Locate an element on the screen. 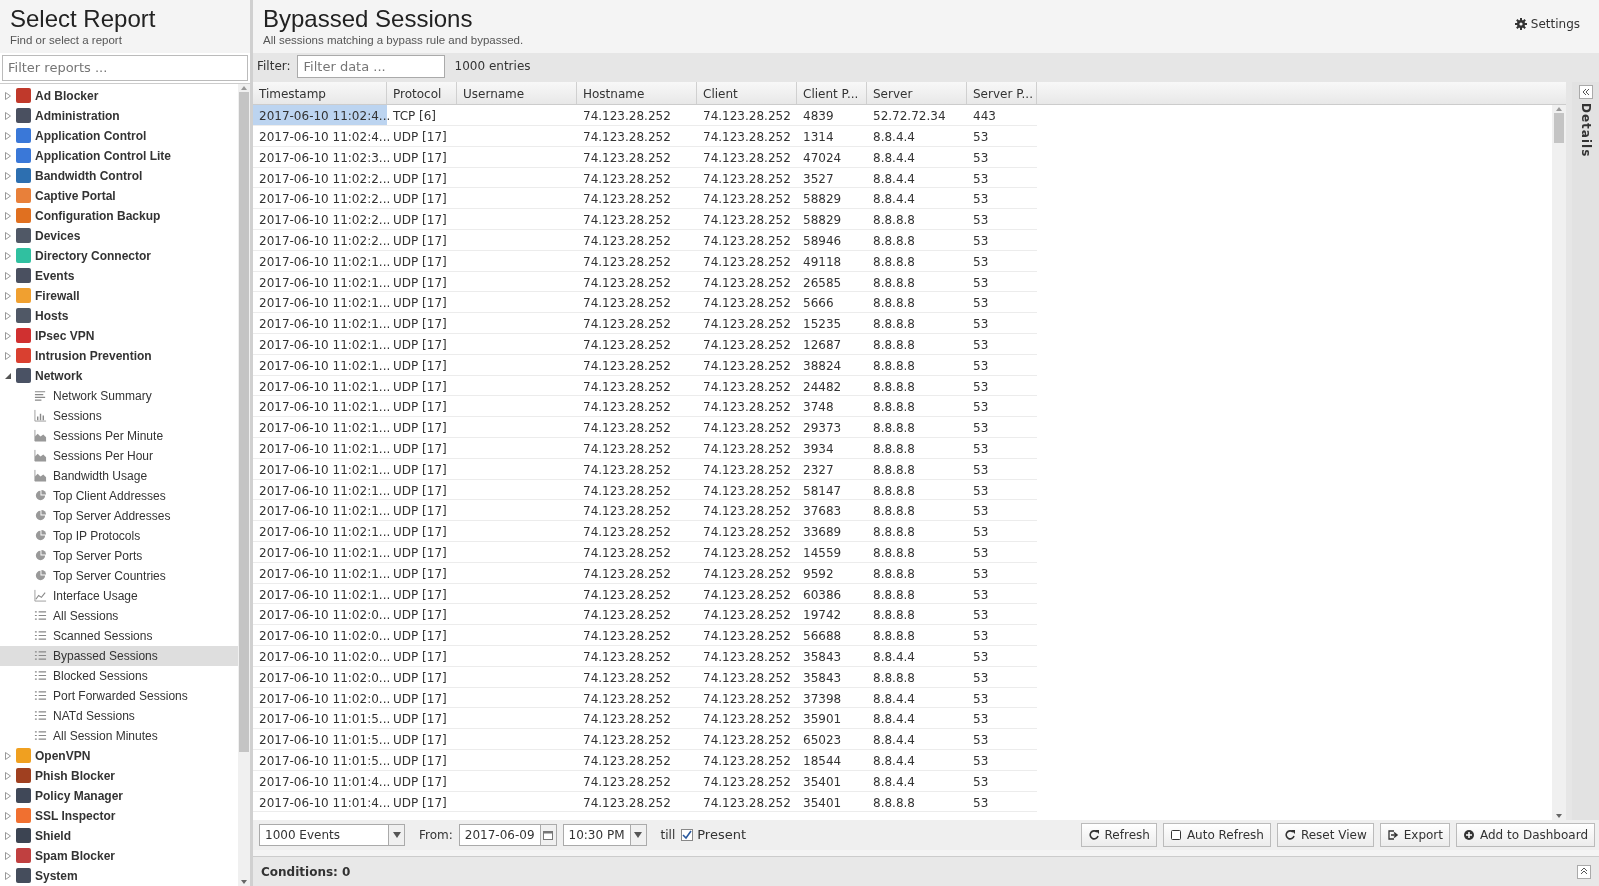  column-header: Server is located at coordinates (917, 93).